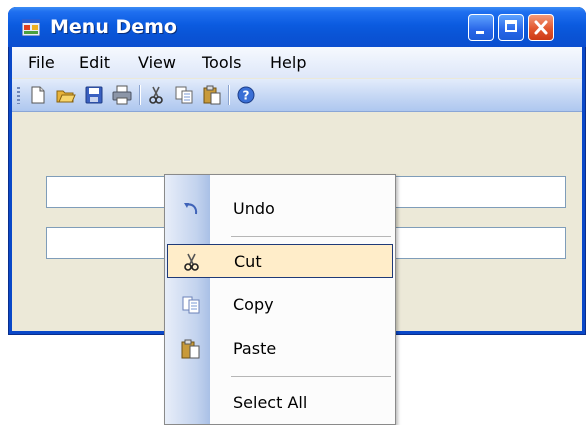 This screenshot has width=586, height=425. What do you see at coordinates (122, 95) in the screenshot?
I see `print-icon` at bounding box center [122, 95].